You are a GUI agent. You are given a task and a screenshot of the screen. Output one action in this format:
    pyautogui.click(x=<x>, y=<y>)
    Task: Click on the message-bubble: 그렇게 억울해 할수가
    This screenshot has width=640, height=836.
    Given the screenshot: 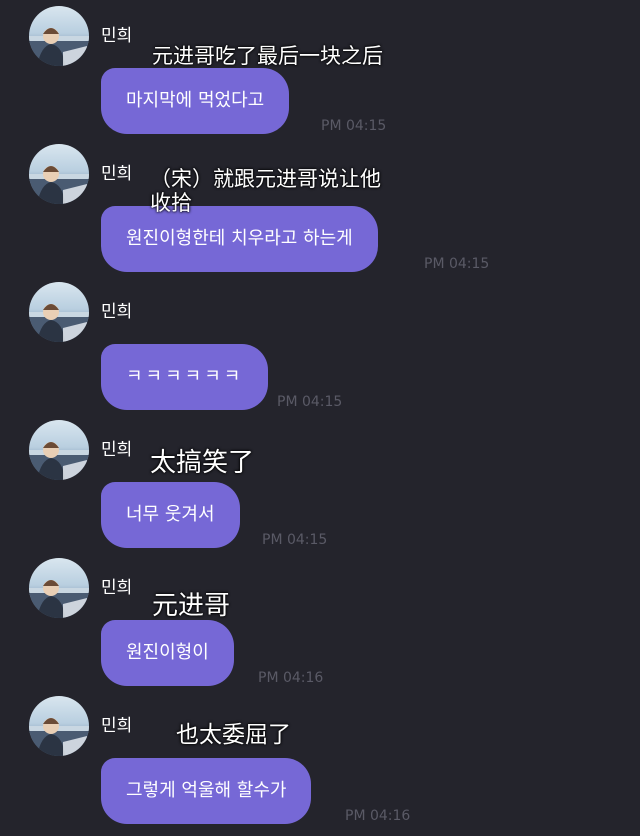 What is the action you would take?
    pyautogui.click(x=206, y=791)
    